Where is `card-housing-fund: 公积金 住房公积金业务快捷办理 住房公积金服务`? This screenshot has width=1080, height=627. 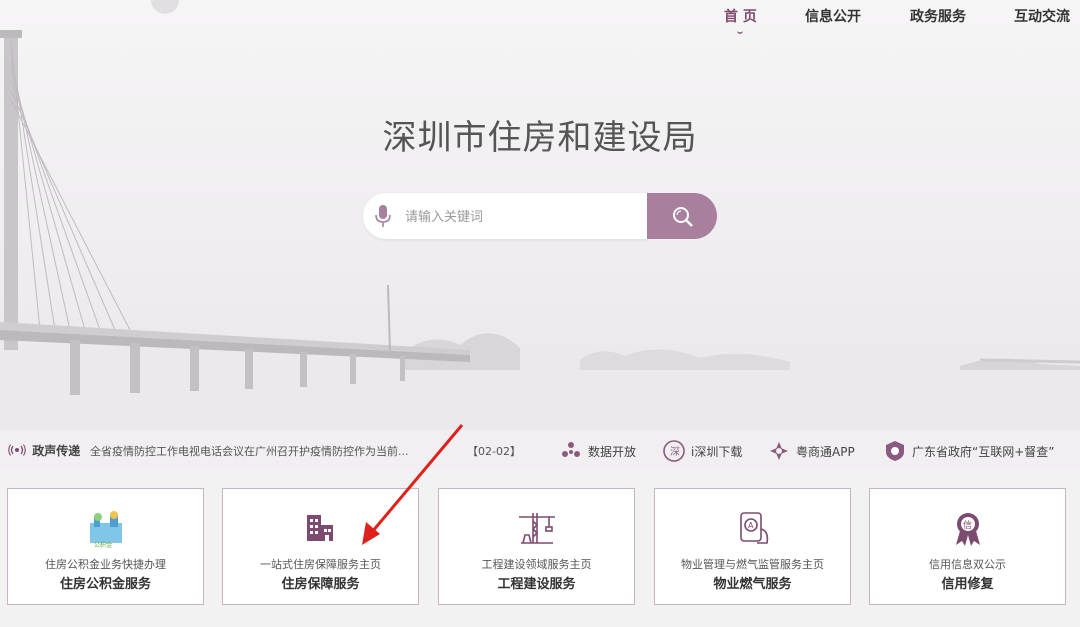 card-housing-fund: 公积金 住房公积金业务快捷办理 住房公积金服务 is located at coordinates (105, 546).